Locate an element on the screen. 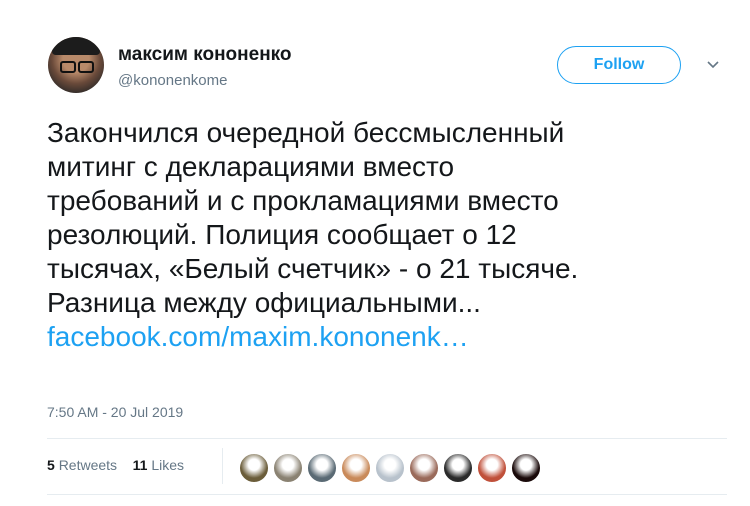 This screenshot has width=750, height=506. stats-separator is located at coordinates (222, 466).